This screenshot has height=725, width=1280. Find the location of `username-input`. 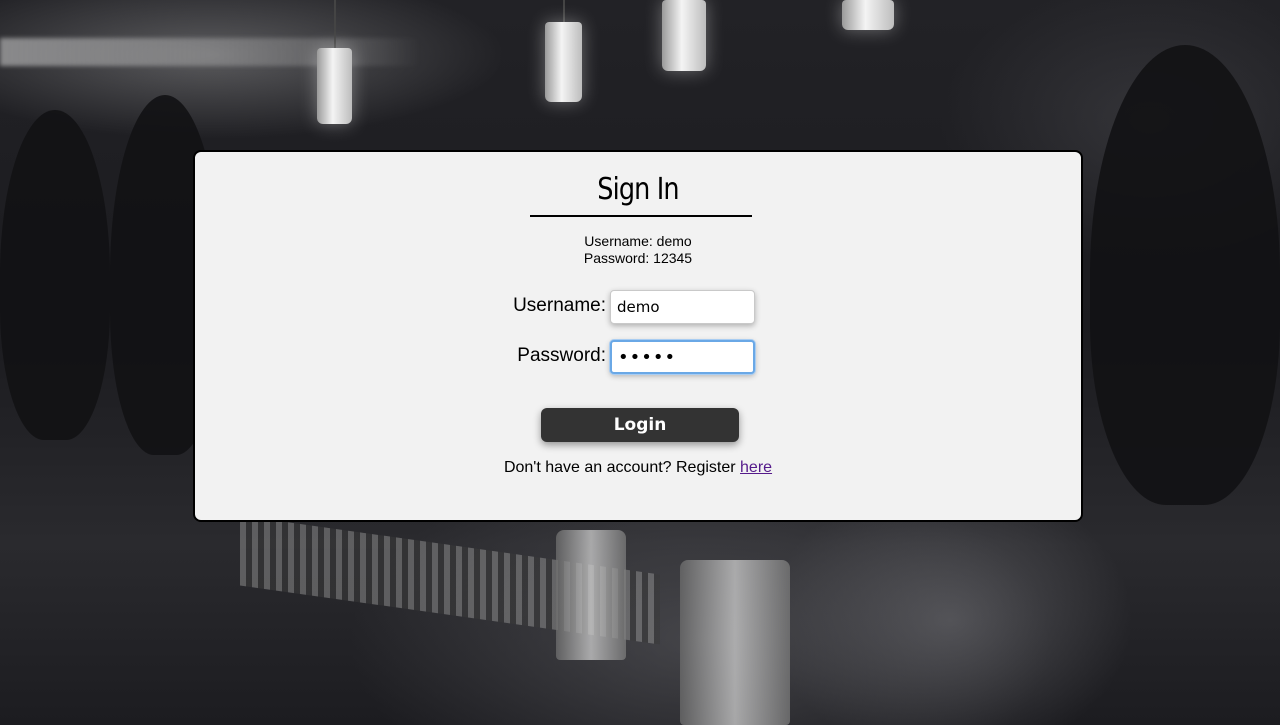

username-input is located at coordinates (682, 307).